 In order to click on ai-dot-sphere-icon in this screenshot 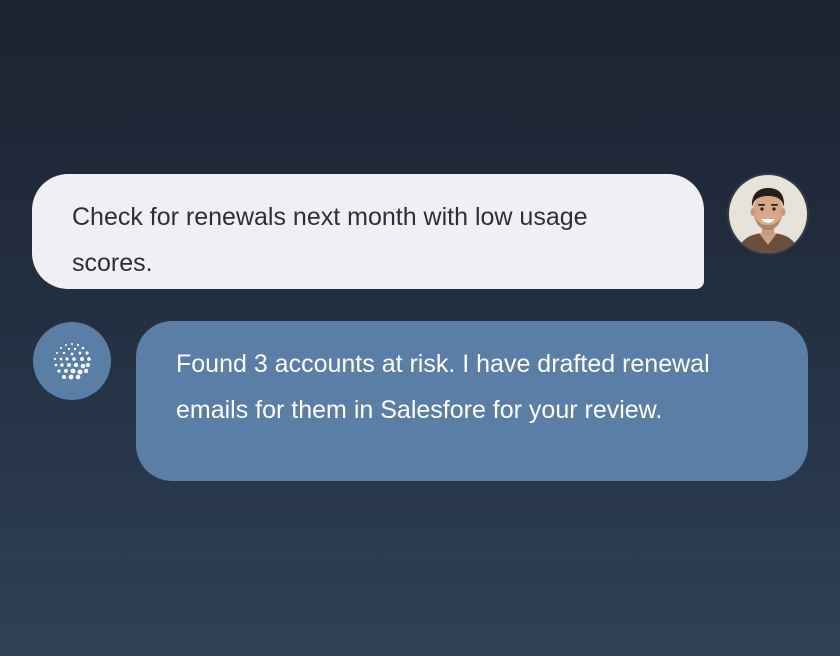, I will do `click(72, 361)`.